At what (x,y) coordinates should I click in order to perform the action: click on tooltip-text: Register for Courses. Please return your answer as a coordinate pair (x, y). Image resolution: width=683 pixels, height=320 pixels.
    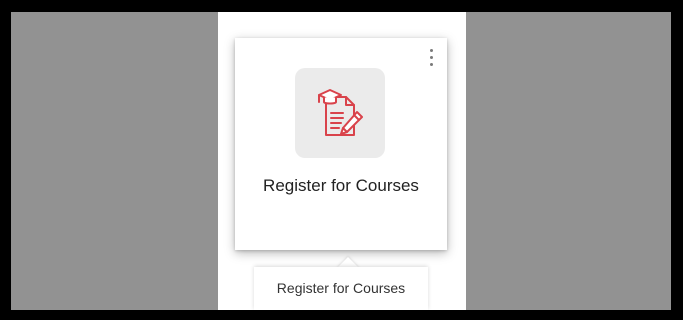
    Looking at the image, I should click on (341, 288).